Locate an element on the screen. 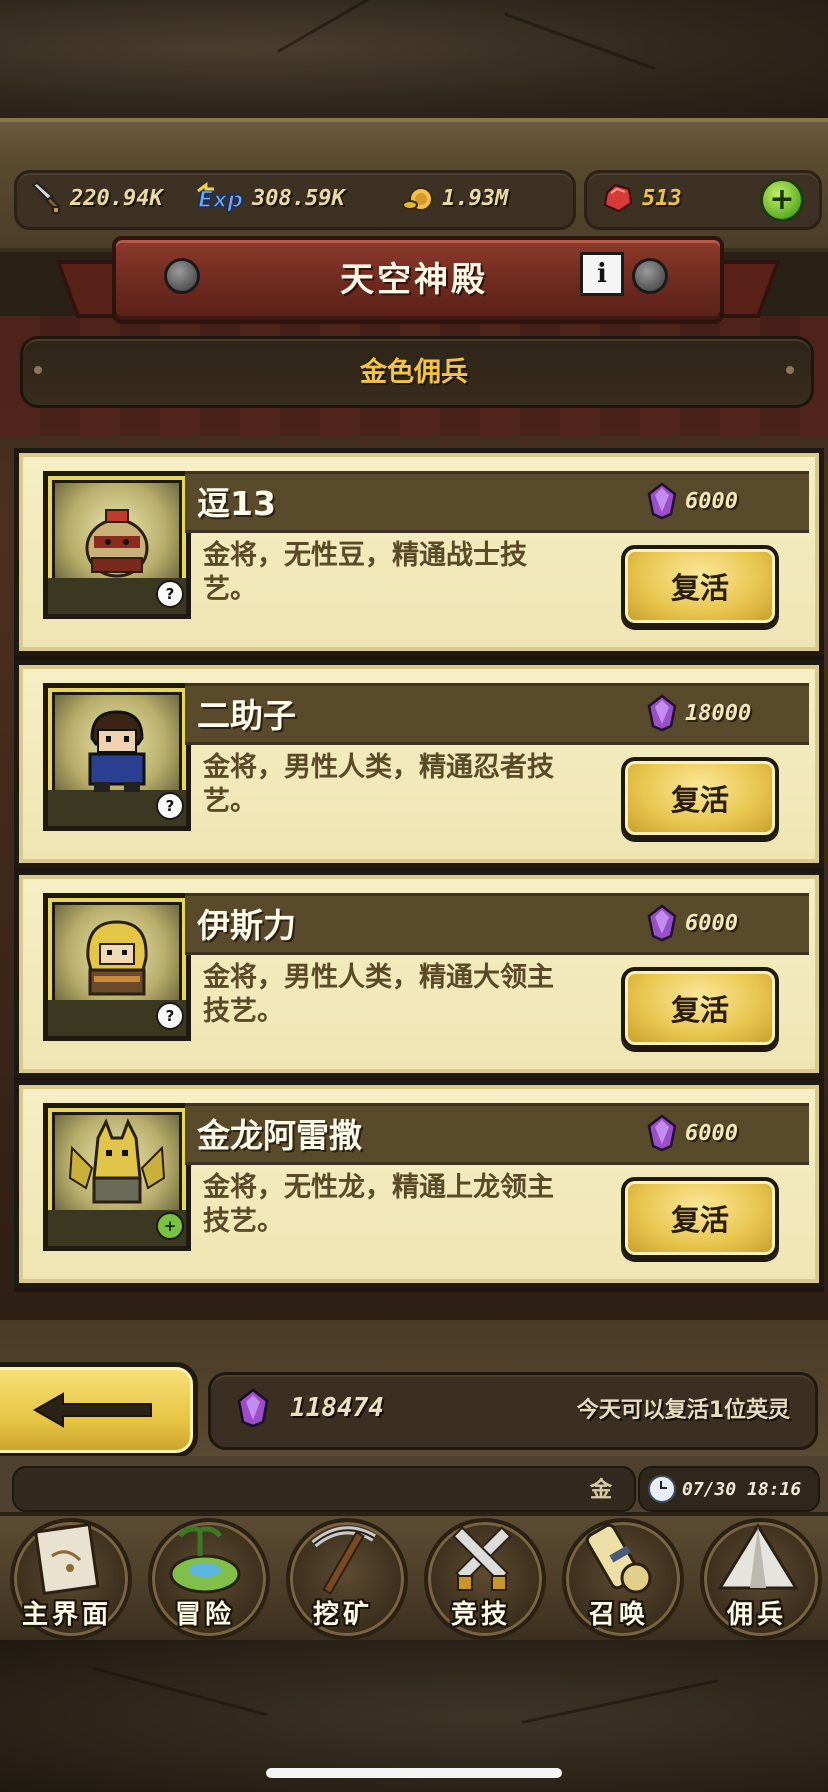 The image size is (828, 1792). tent-icon is located at coordinates (758, 1556).